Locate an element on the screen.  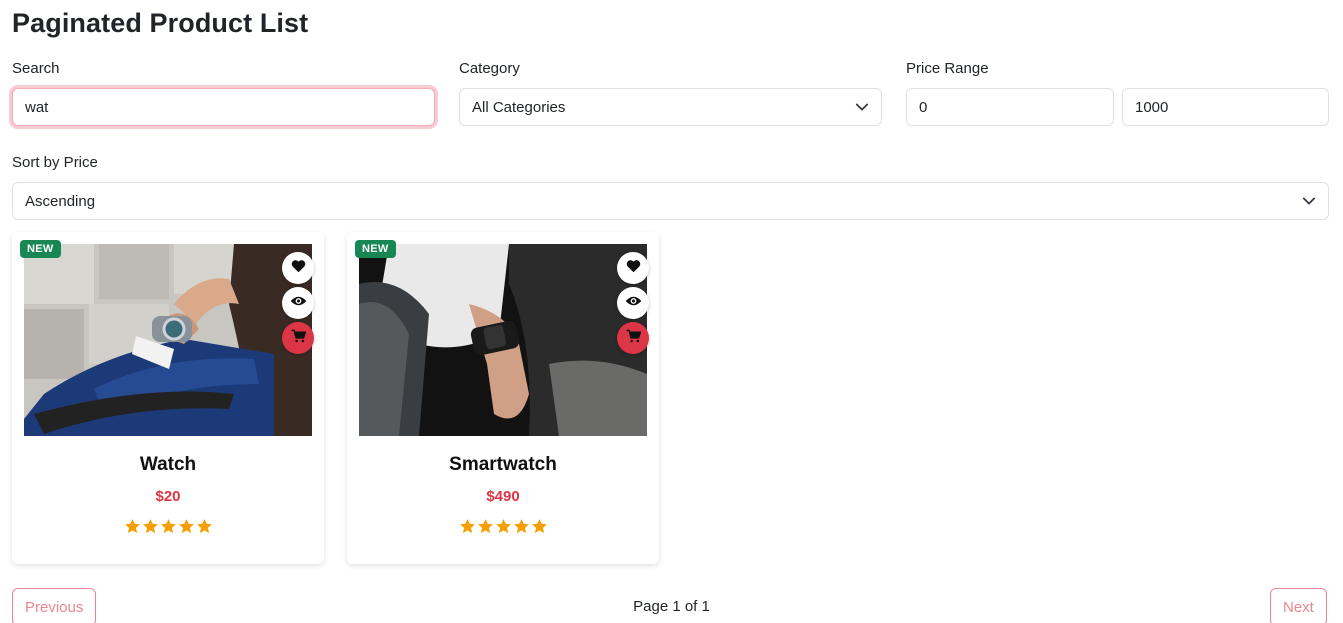
price-range-label: Price Range is located at coordinates (947, 68).